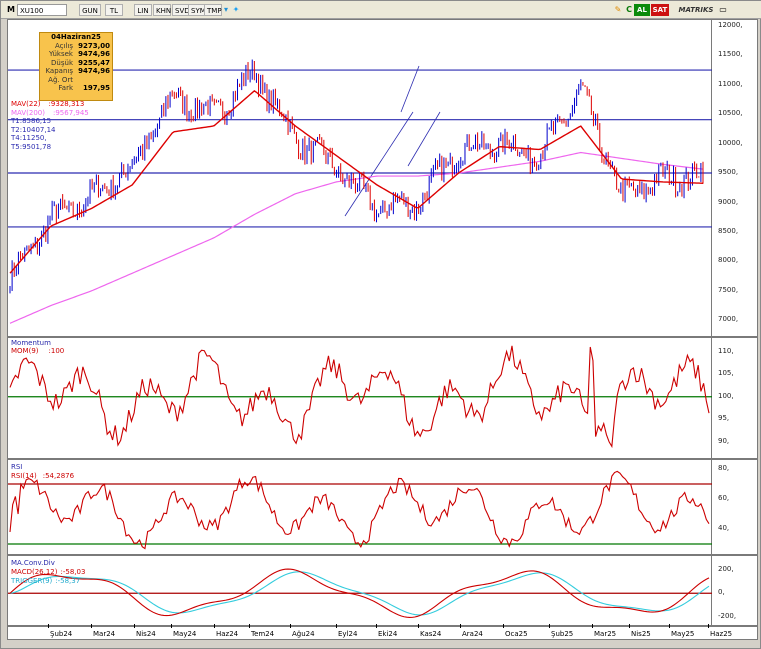 The height and width of the screenshot is (649, 761). Describe the element at coordinates (723, 10) in the screenshot. I see `window-button-icon: ▭` at that location.